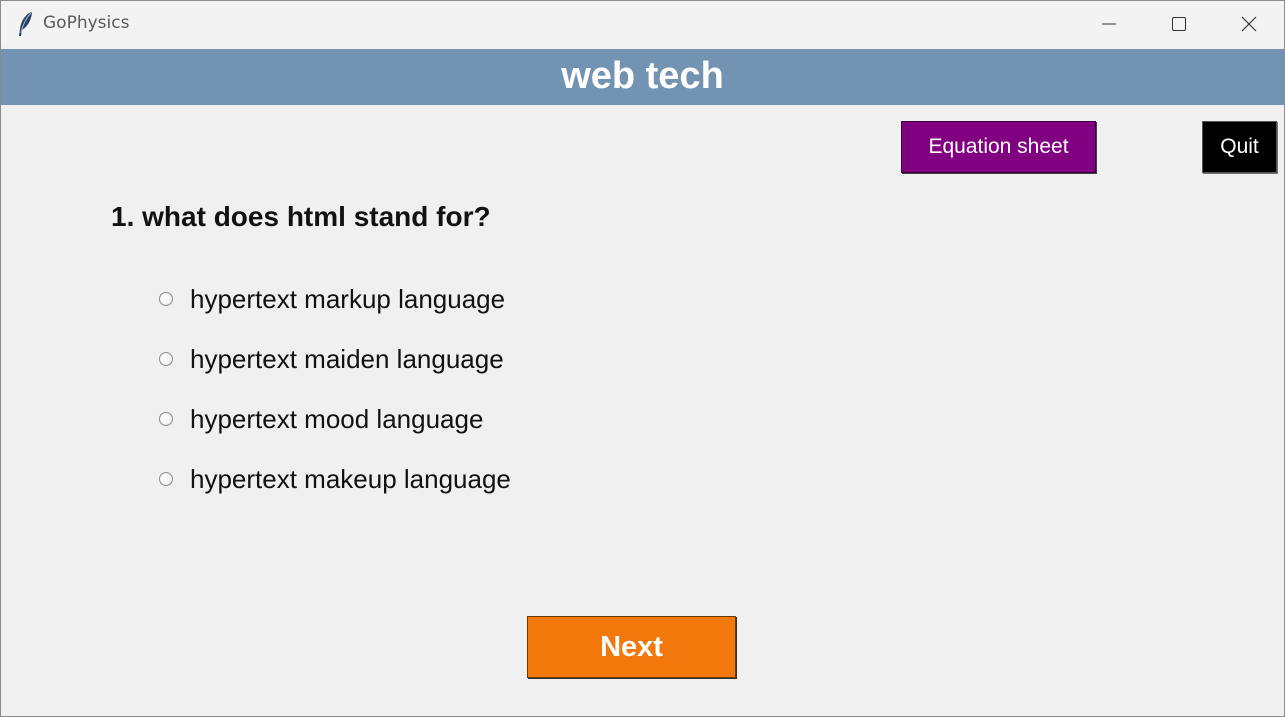  I want to click on maximize-icon, so click(1179, 24).